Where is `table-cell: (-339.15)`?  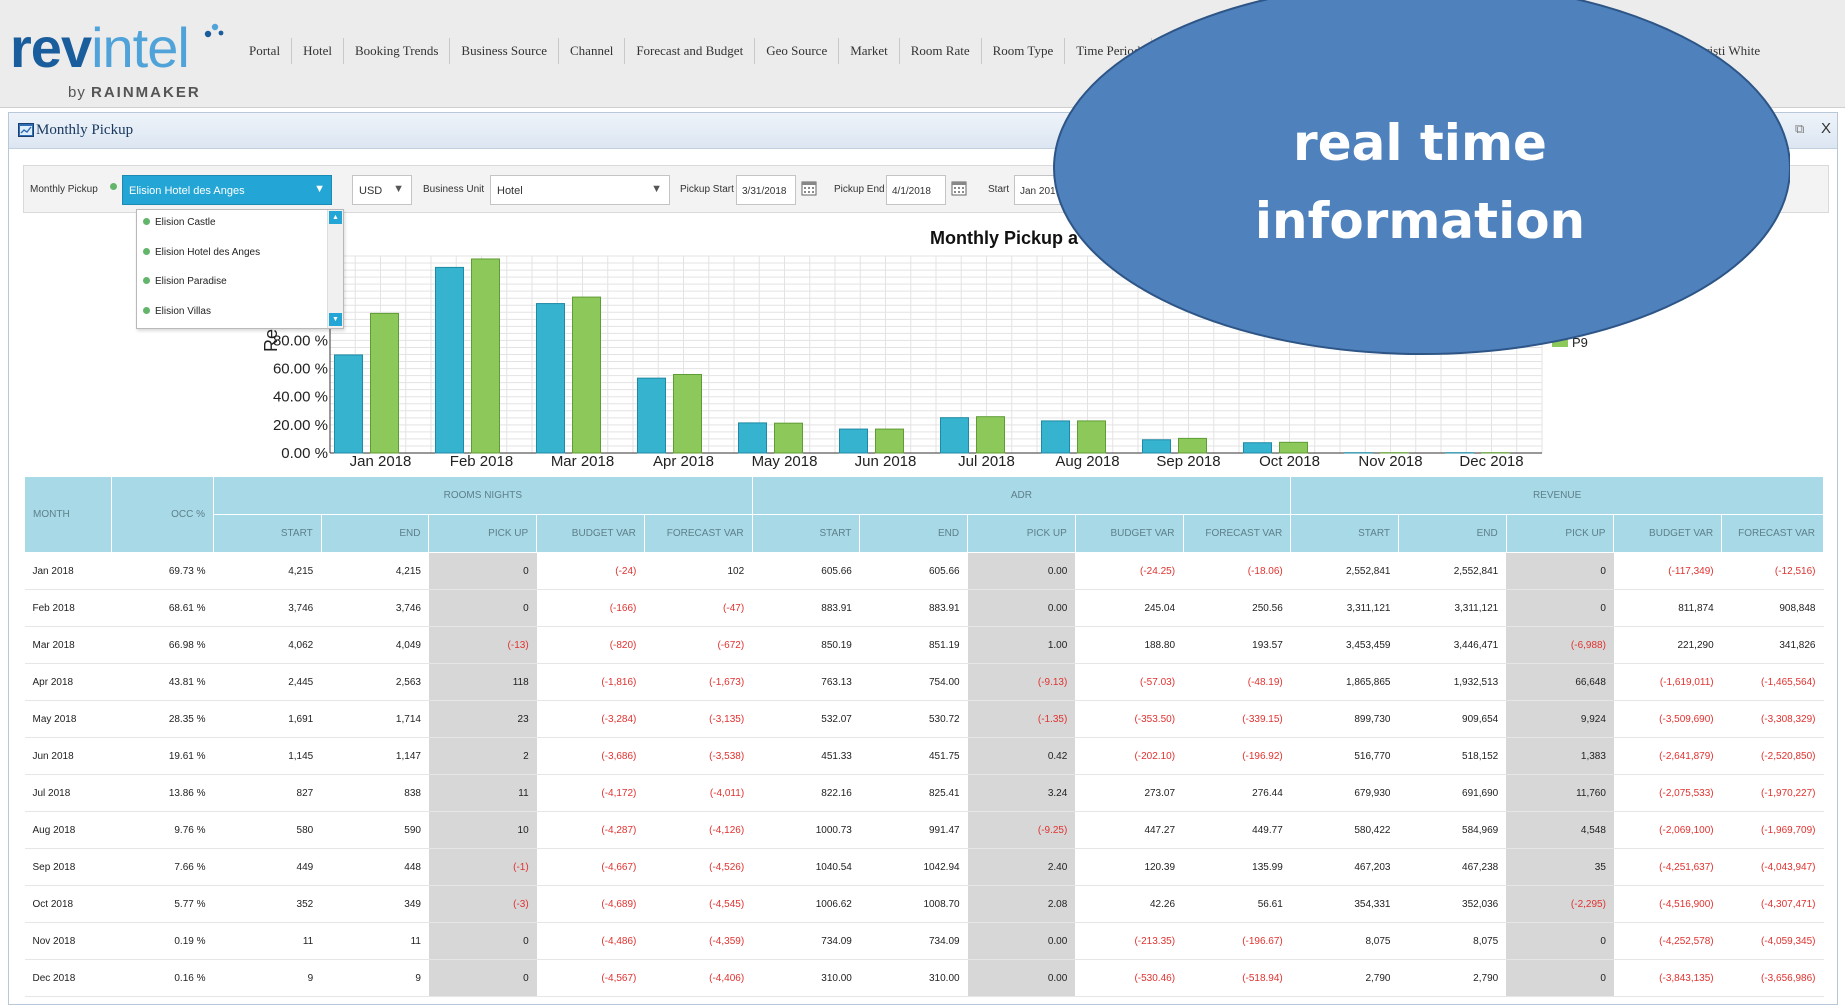
table-cell: (-339.15) is located at coordinates (1237, 719).